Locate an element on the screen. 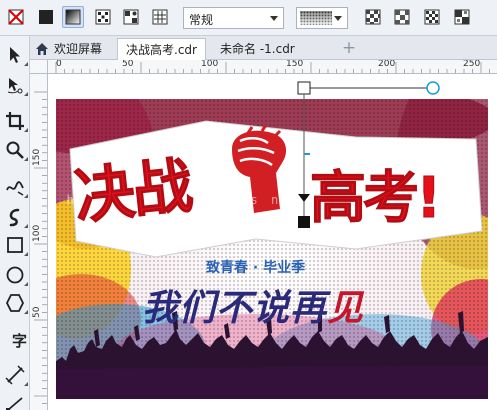 The image size is (497, 410). script-slogan-accent: 见 is located at coordinates (346, 308).